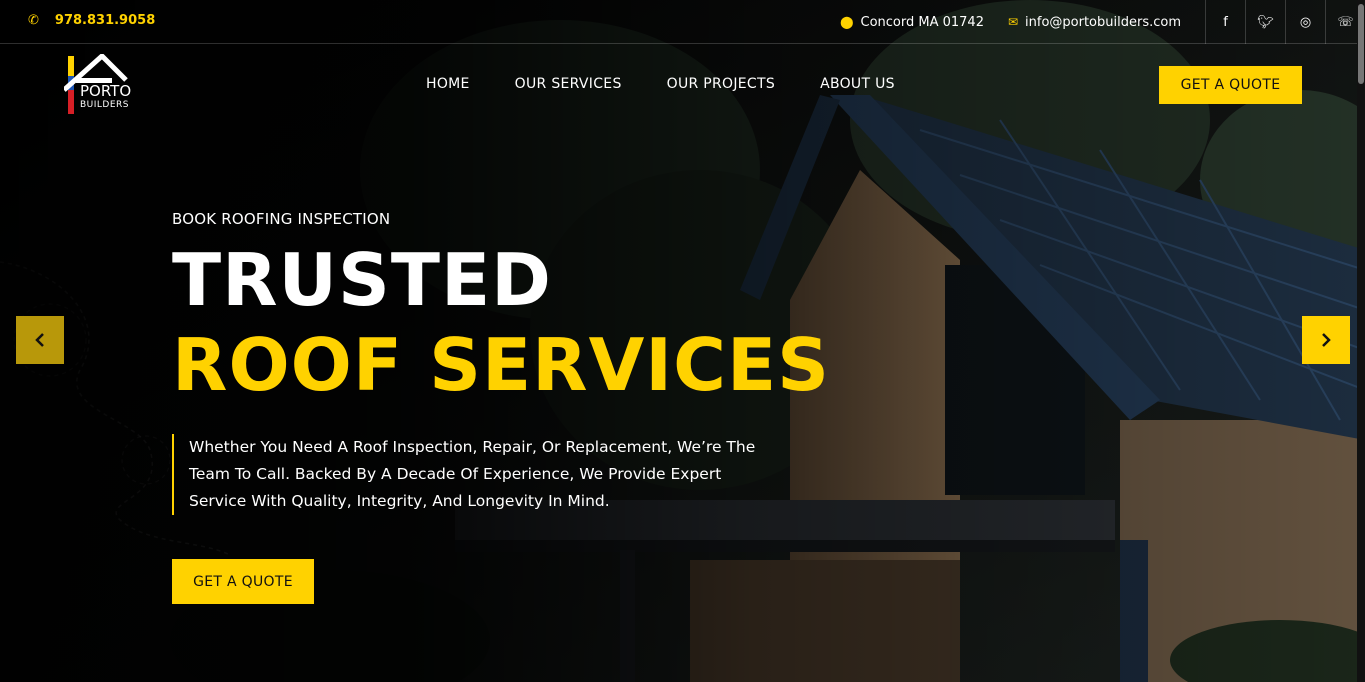 The height and width of the screenshot is (682, 1365). What do you see at coordinates (847, 22) in the screenshot?
I see `location-pin-icon: ⬤` at bounding box center [847, 22].